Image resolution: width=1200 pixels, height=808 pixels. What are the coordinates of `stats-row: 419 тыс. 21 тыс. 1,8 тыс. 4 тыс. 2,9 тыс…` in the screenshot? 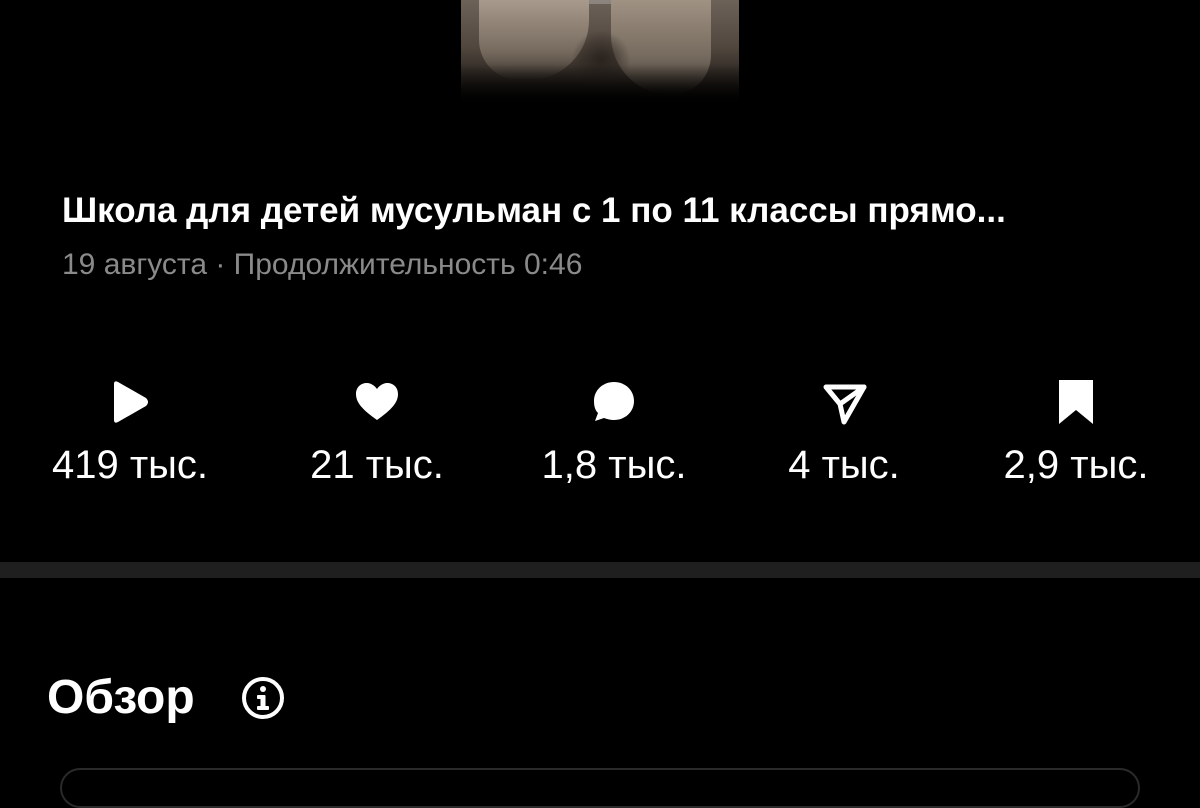 It's located at (600, 433).